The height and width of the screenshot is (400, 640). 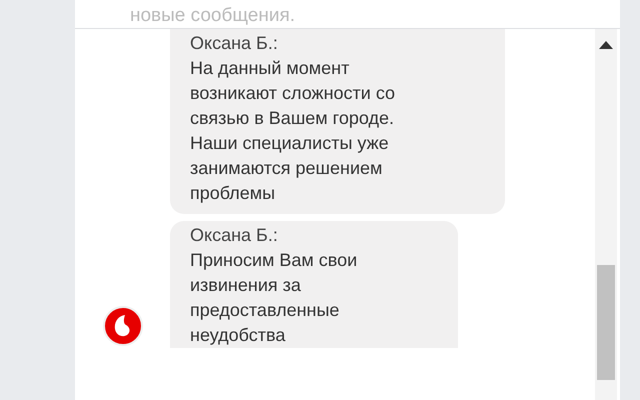 I want to click on notice-text: новые сообщения., so click(x=213, y=16).